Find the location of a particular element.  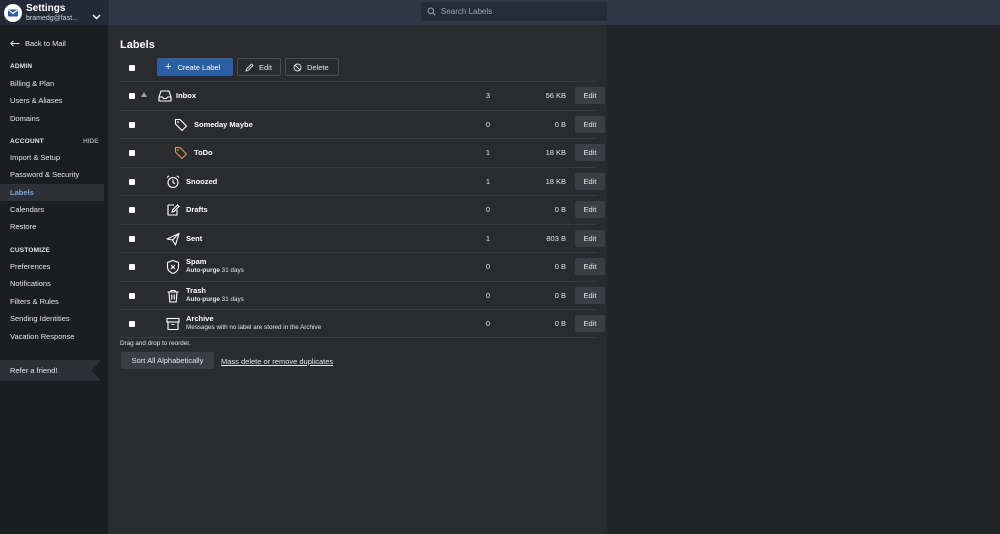

alarm-clock-icon is located at coordinates (173, 181).